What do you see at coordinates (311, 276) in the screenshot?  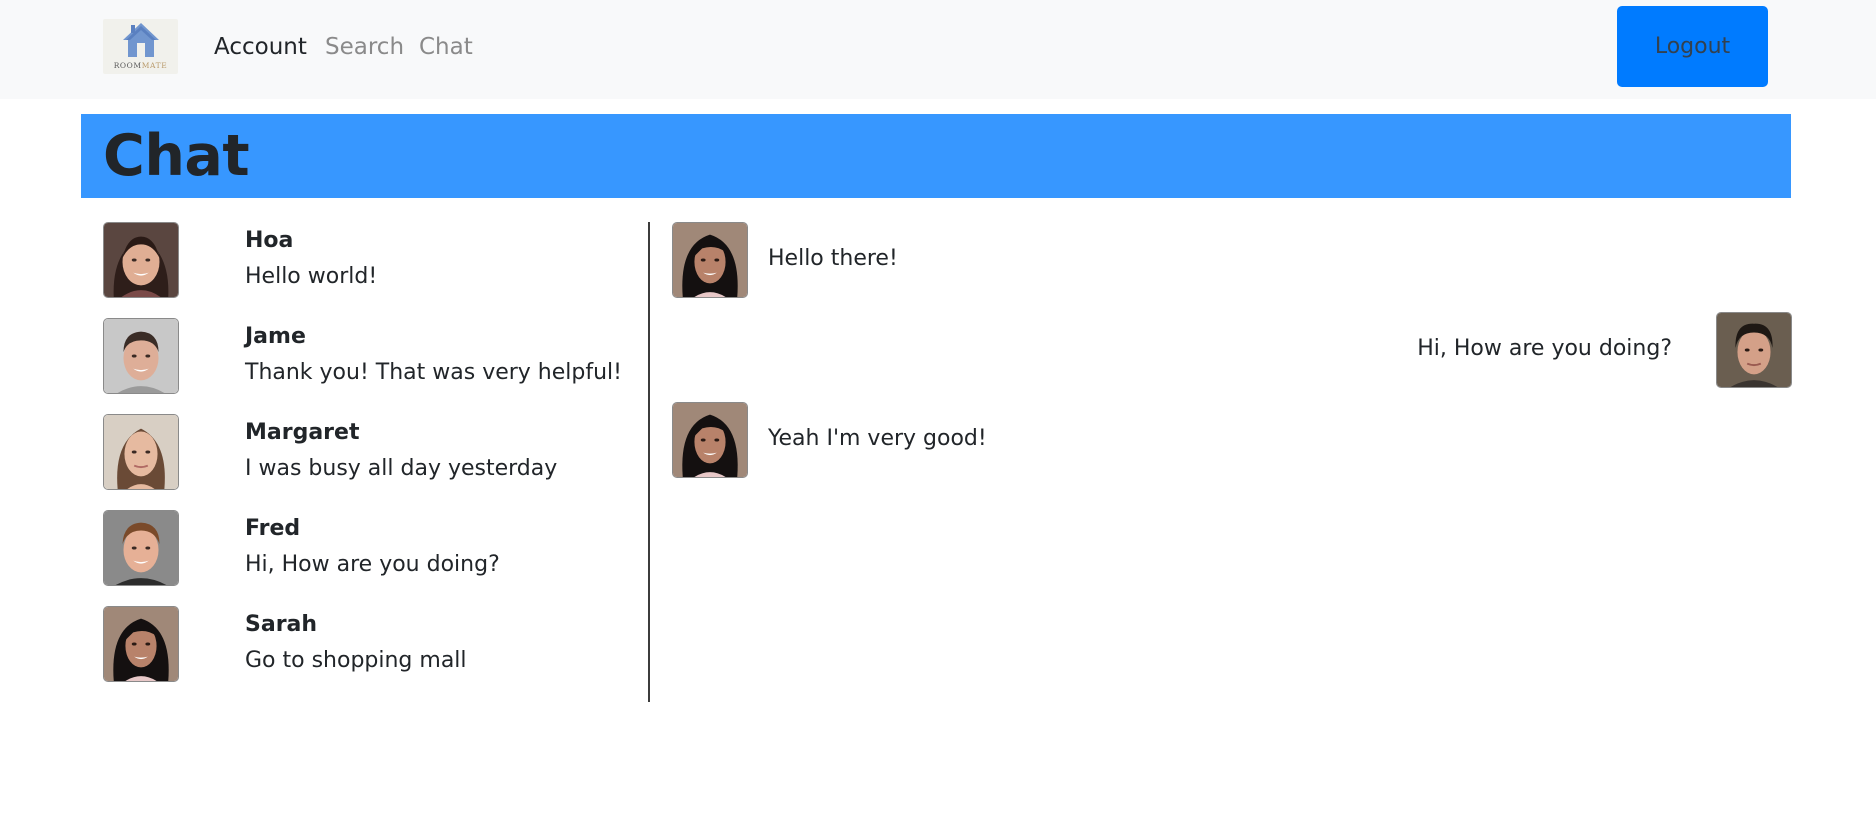 I see `contact-last-message: Hello world!` at bounding box center [311, 276].